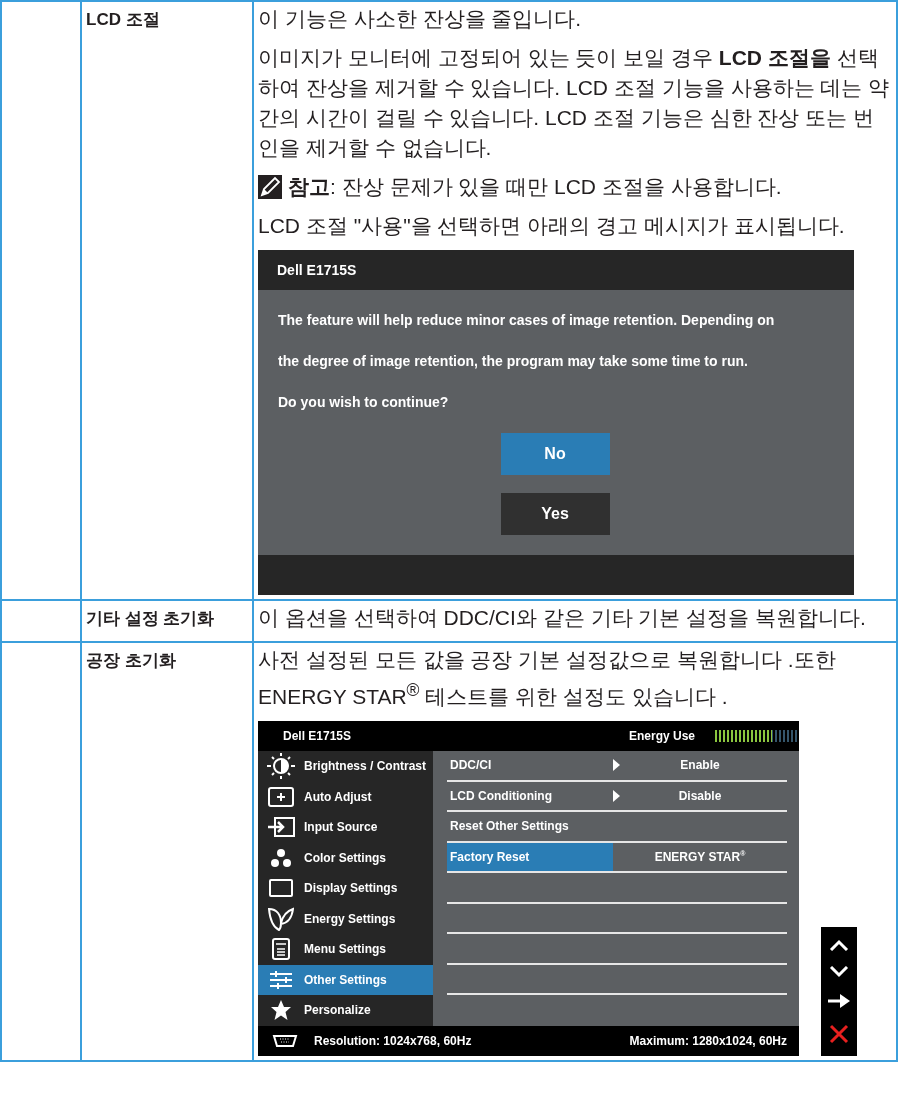 The height and width of the screenshot is (1117, 900). What do you see at coordinates (530, 765) in the screenshot?
I see `option-item: DDC/CI` at bounding box center [530, 765].